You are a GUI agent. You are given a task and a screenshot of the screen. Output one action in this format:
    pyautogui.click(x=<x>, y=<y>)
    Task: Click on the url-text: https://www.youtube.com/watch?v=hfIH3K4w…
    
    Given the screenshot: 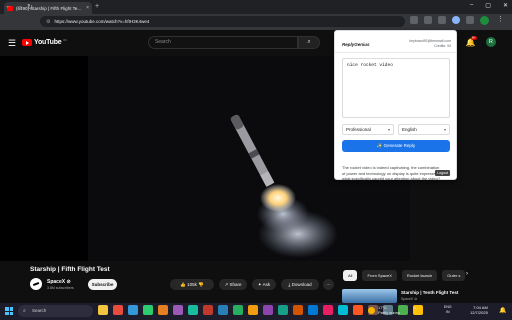 What is the action you would take?
    pyautogui.click(x=102, y=21)
    